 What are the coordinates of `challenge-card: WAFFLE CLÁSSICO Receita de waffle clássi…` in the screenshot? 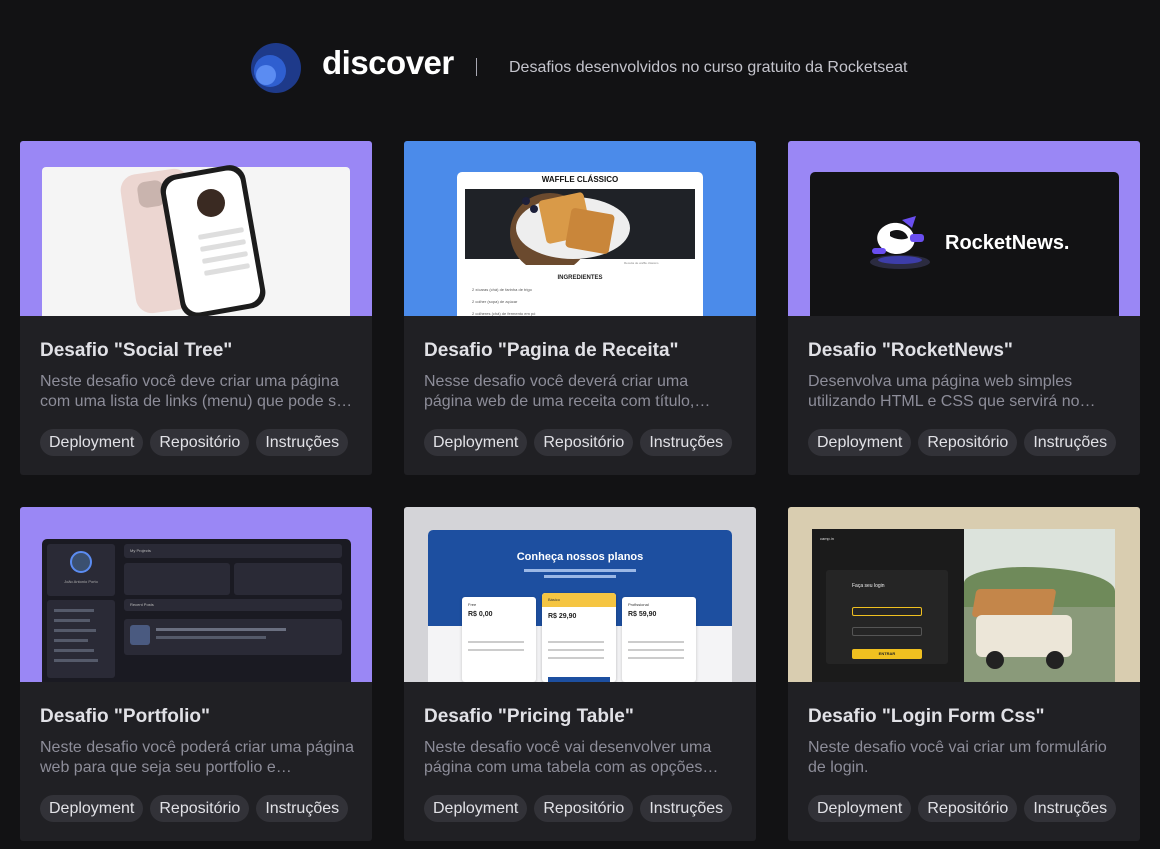 It's located at (580, 308).